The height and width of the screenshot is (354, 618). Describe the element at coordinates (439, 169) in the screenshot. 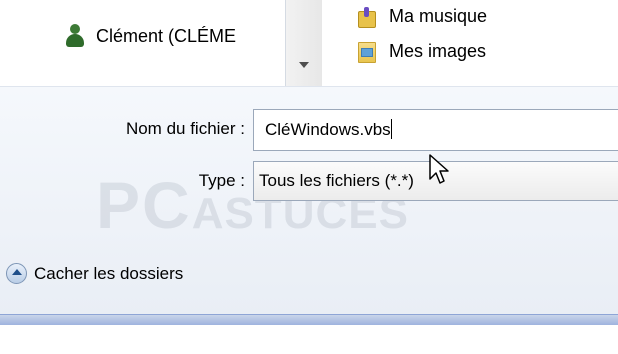

I see `mouse-pointer-icon` at that location.